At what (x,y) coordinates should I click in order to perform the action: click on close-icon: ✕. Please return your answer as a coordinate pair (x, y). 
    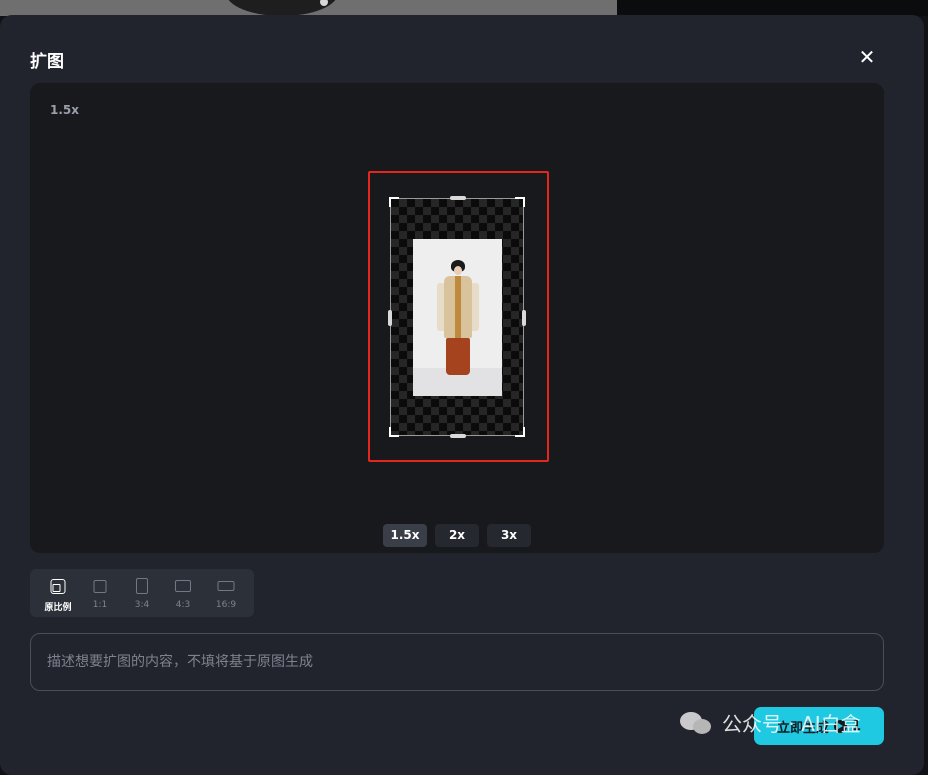
    Looking at the image, I should click on (867, 57).